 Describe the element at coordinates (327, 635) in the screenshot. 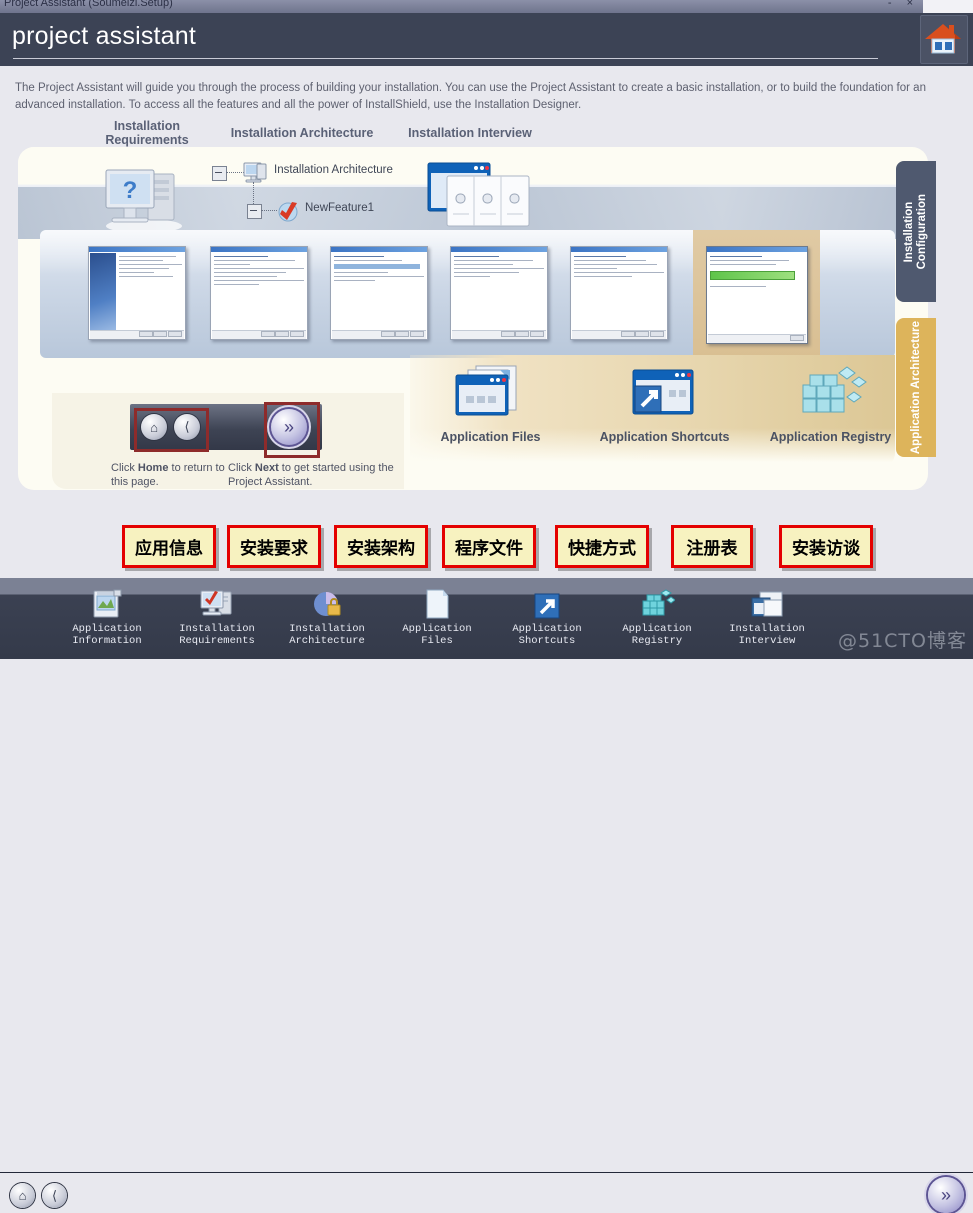

I see `toolbar-item-label: Installation Architecture` at that location.